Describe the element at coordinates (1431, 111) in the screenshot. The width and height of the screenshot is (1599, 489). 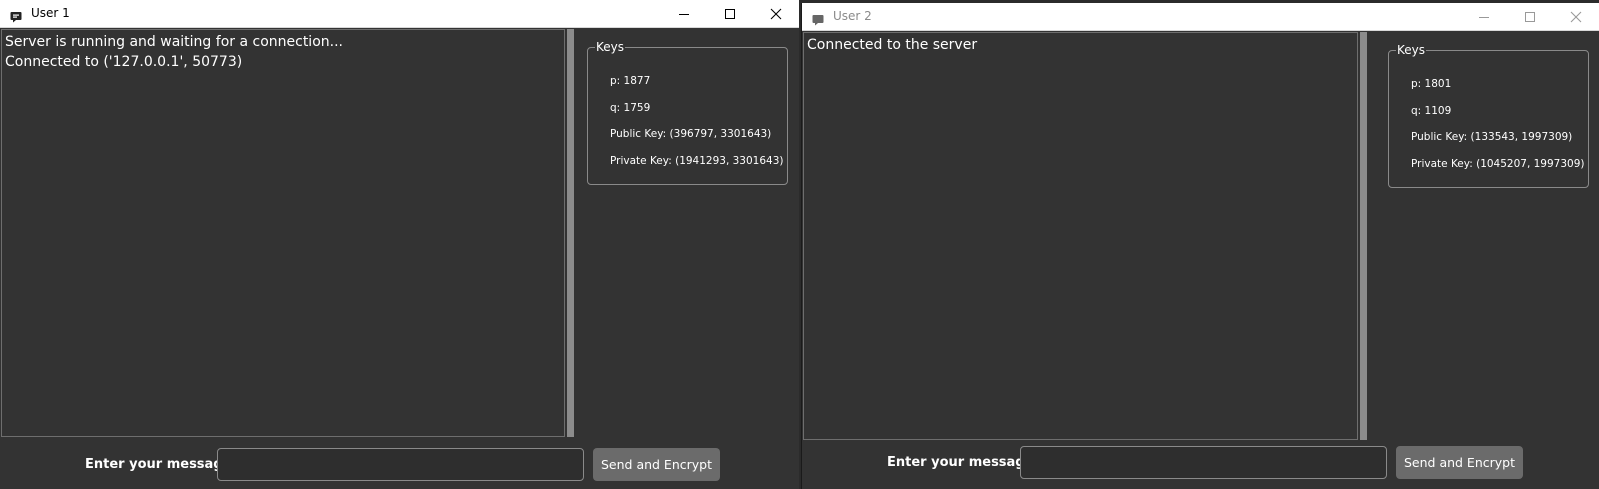
I see `key-q: q: 1109` at that location.